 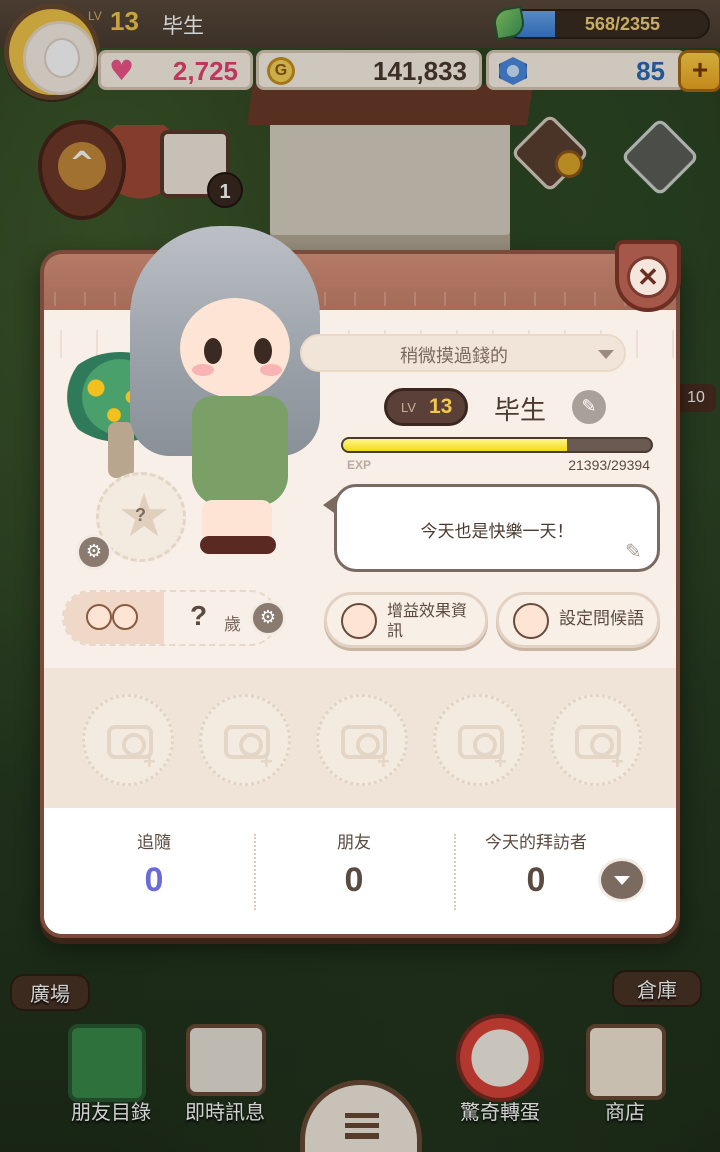 I want to click on photo-slots-area: + + + + +, so click(x=360, y=738).